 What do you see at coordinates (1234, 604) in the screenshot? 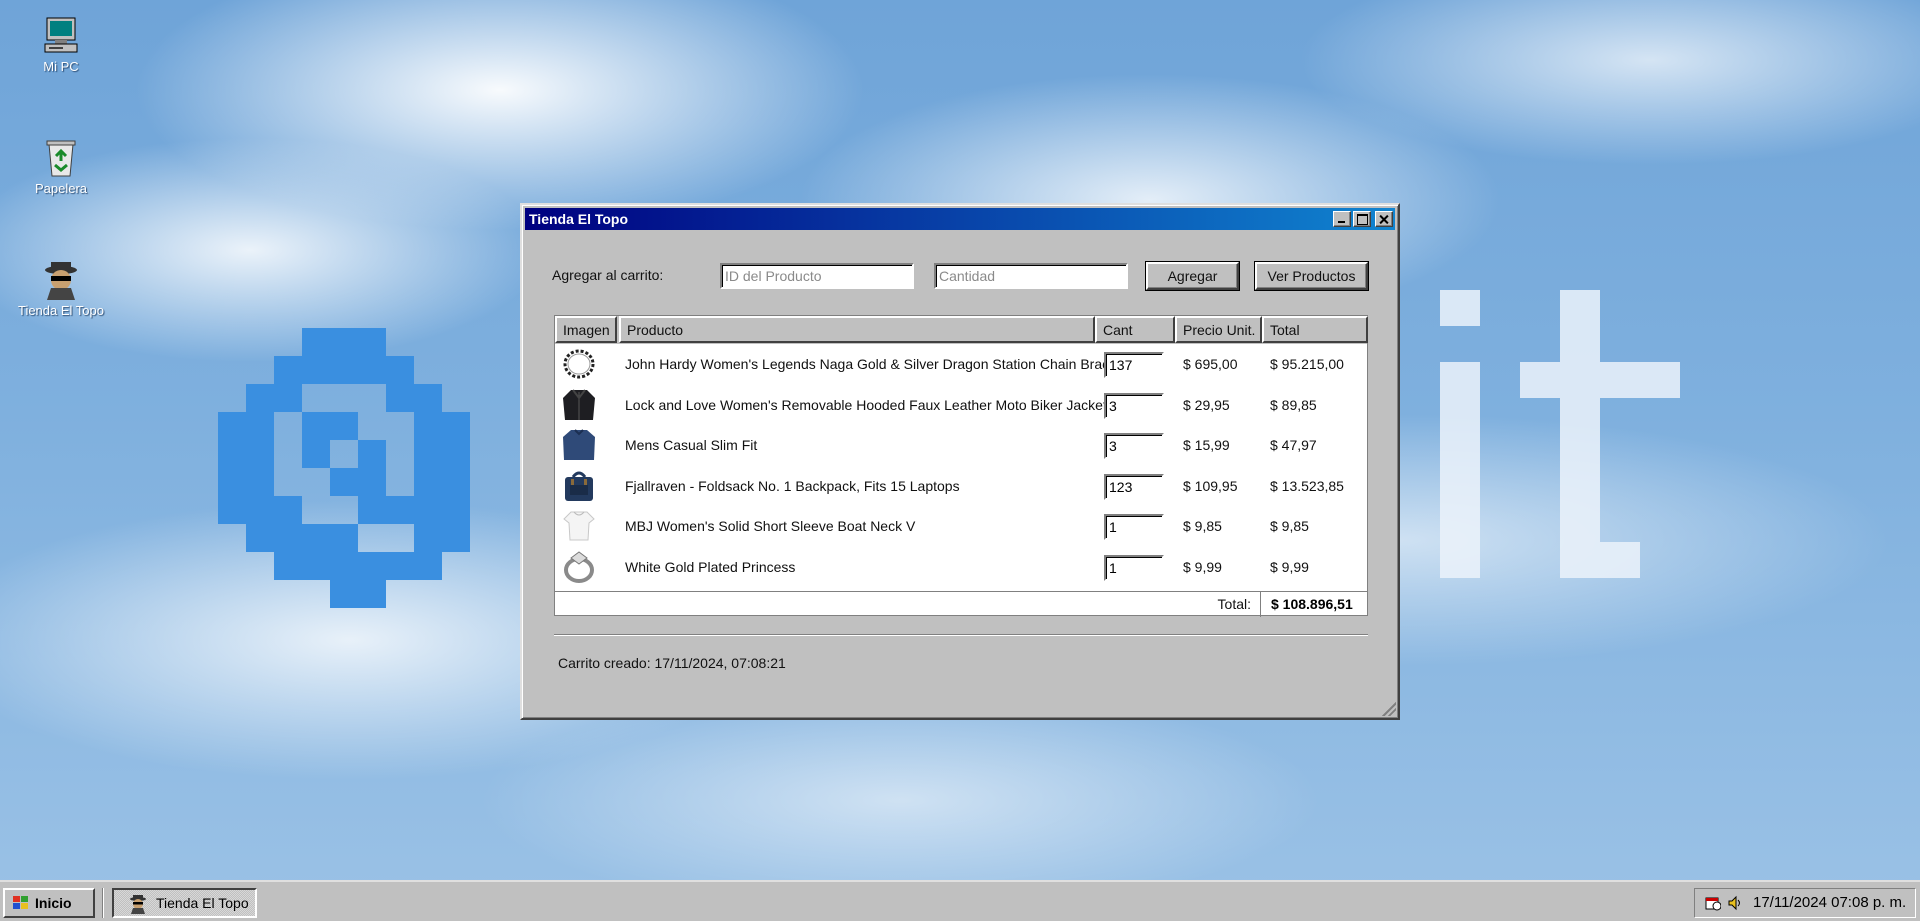
I see `total-label: Total:` at bounding box center [1234, 604].